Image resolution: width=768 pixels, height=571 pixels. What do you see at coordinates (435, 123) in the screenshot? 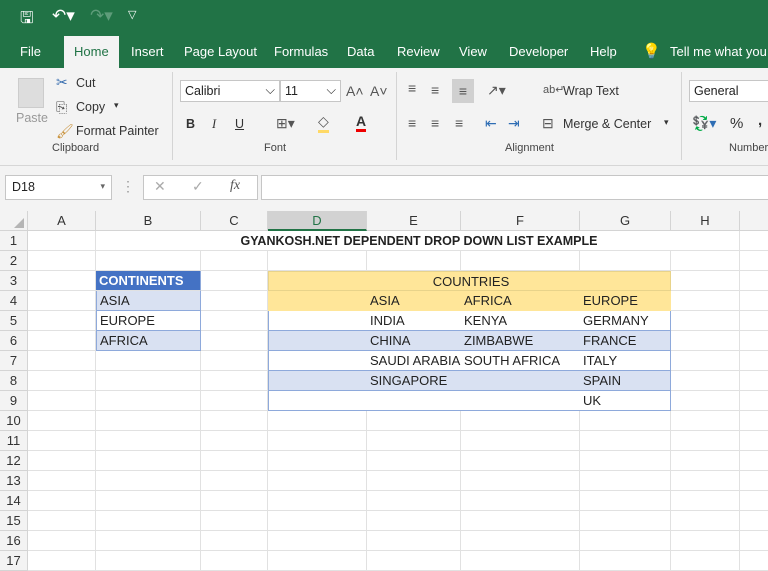
I see `align-center-icon: ≡` at bounding box center [435, 123].